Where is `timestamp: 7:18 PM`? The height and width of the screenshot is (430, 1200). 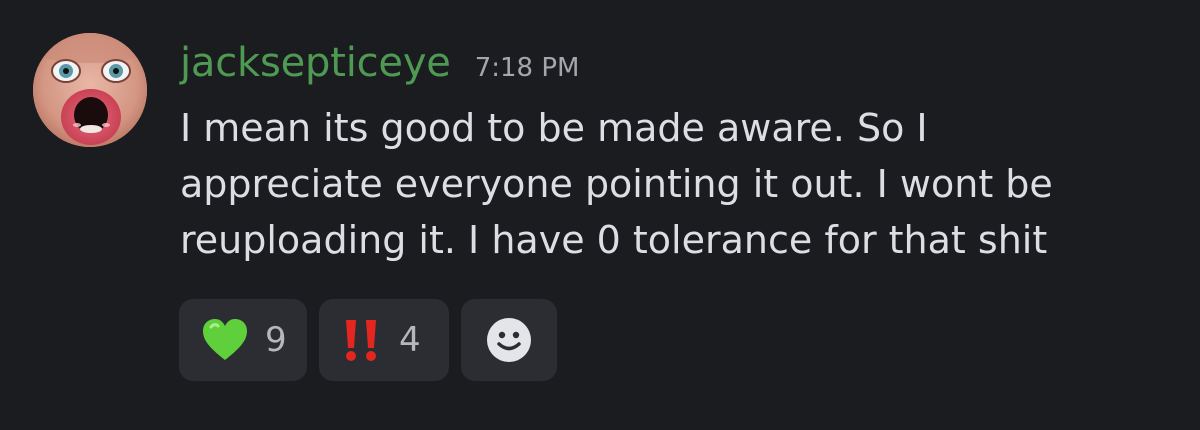
timestamp: 7:18 PM is located at coordinates (527, 68).